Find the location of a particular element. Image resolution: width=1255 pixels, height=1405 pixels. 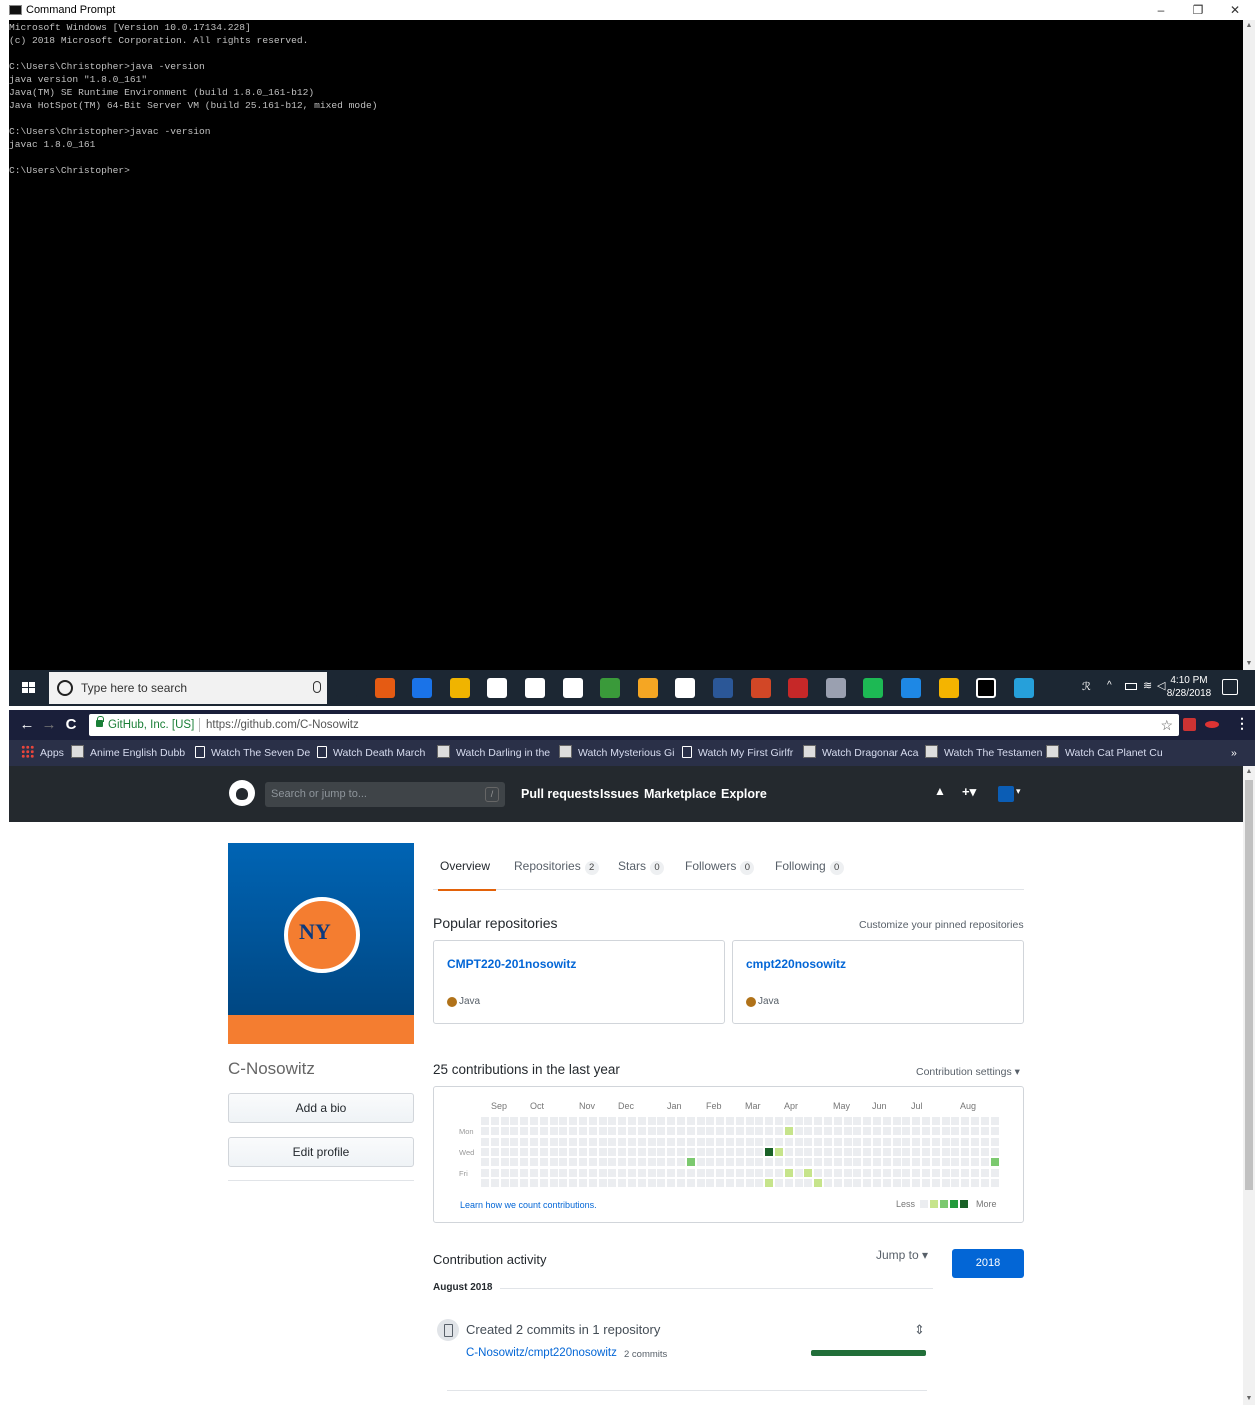

action-center-icon is located at coordinates (1230, 687).